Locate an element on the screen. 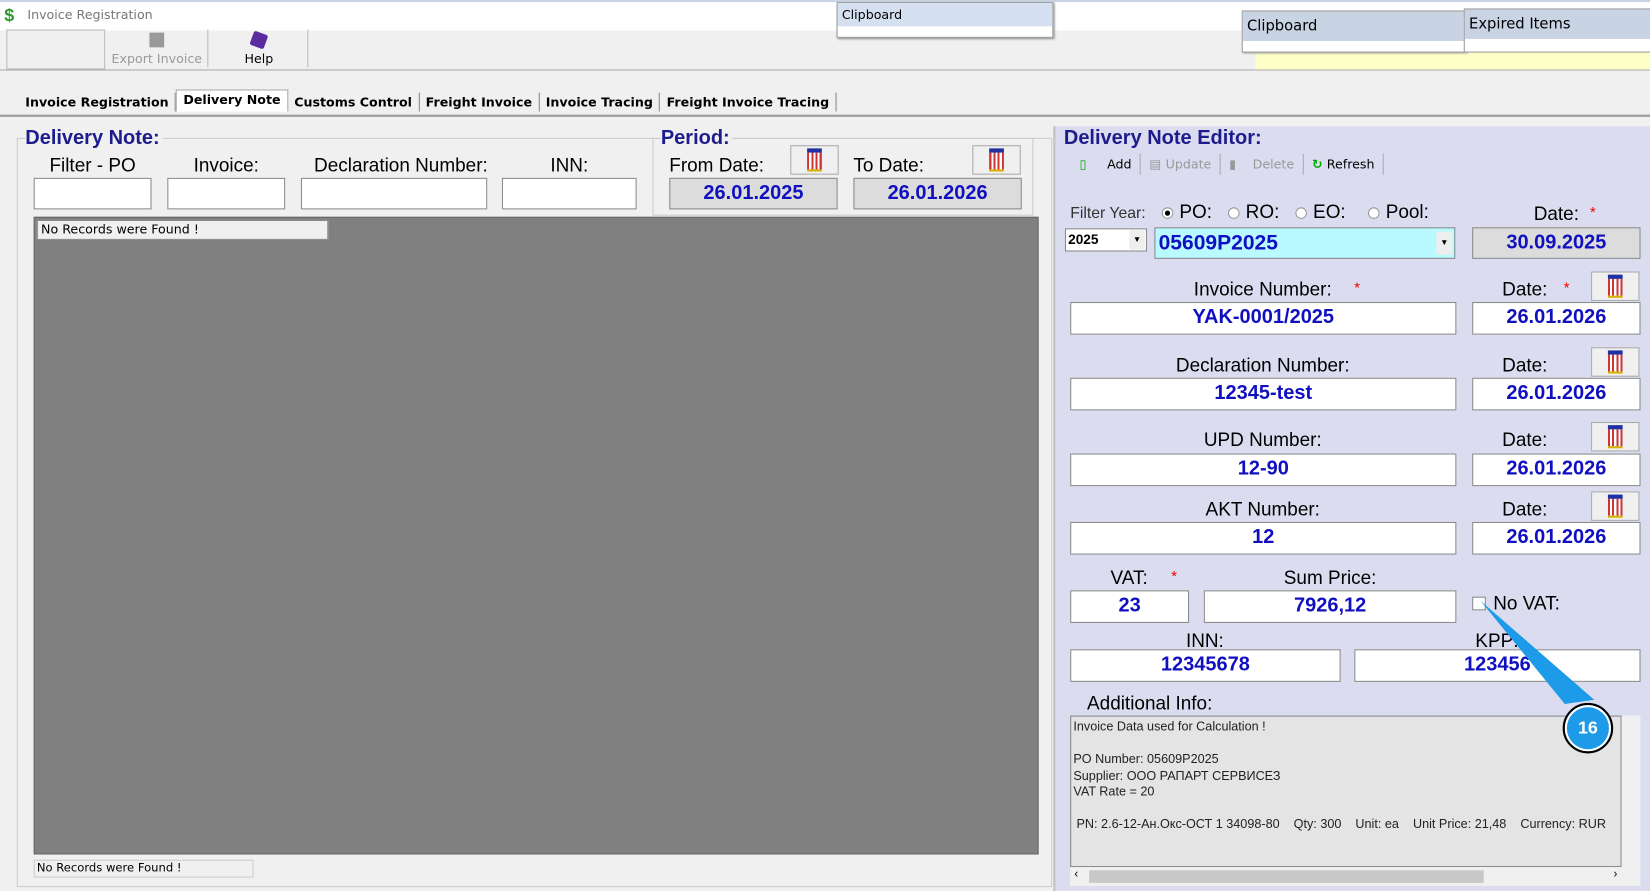  invoice-date-input: 26.01.2026 is located at coordinates (1556, 318).